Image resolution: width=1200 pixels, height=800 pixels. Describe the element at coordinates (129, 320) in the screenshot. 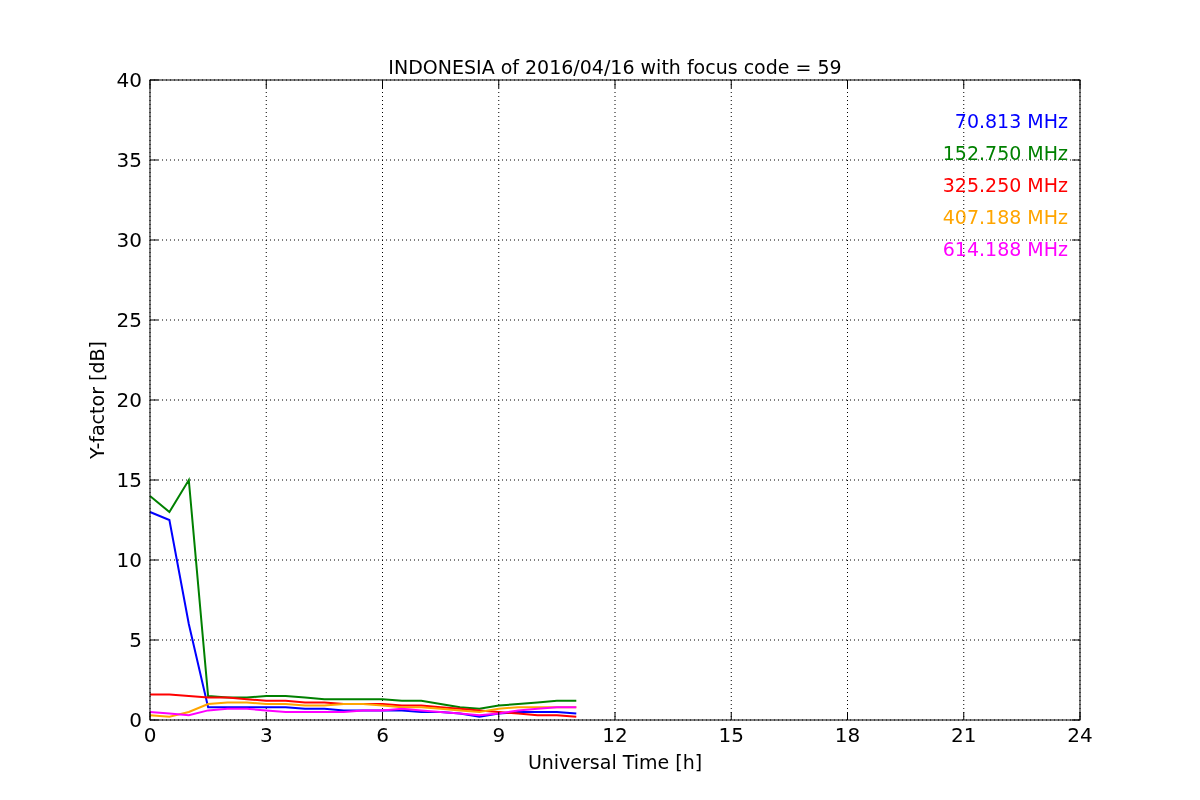

I see `tick-label: 25` at that location.